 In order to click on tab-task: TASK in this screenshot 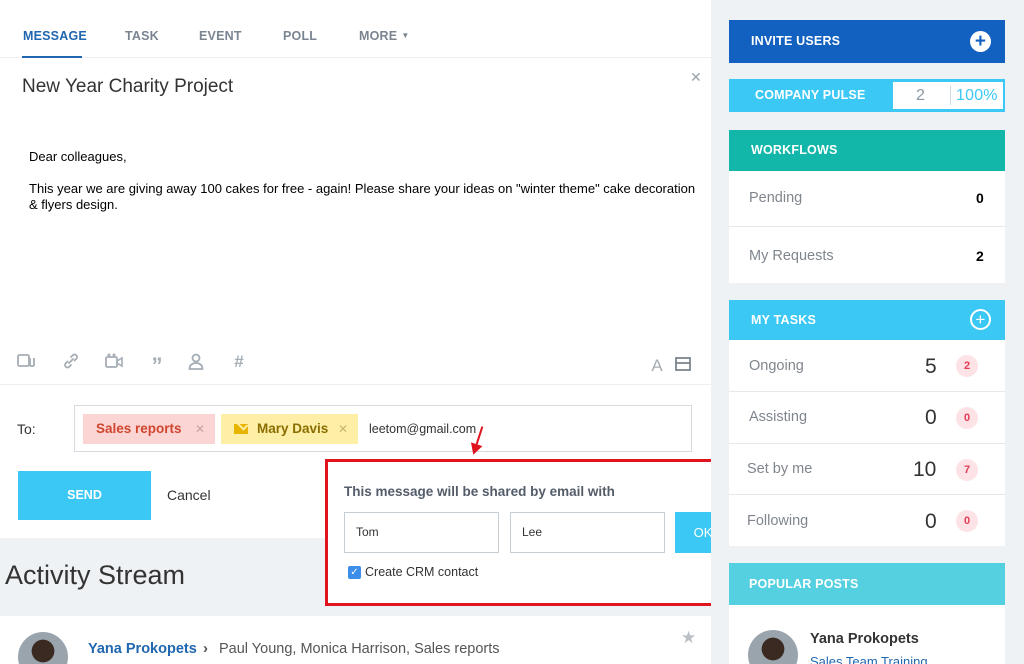, I will do `click(142, 36)`.